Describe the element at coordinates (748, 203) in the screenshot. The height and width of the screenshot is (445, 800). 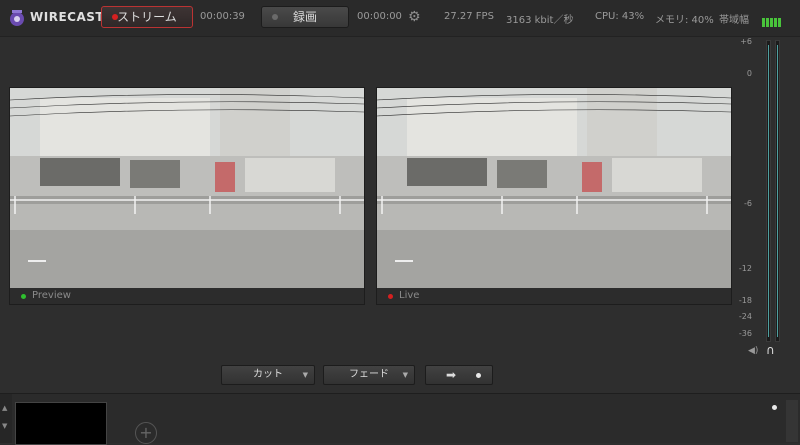
I see `meter-scale-label: -6` at that location.